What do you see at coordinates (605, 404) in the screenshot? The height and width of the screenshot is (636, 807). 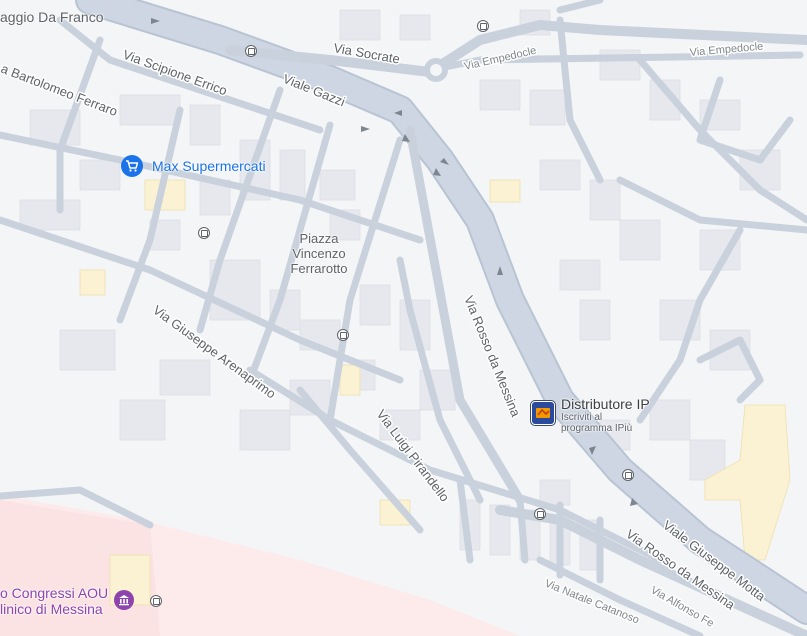 I see `distributore-ip-label: Distributore IP` at bounding box center [605, 404].